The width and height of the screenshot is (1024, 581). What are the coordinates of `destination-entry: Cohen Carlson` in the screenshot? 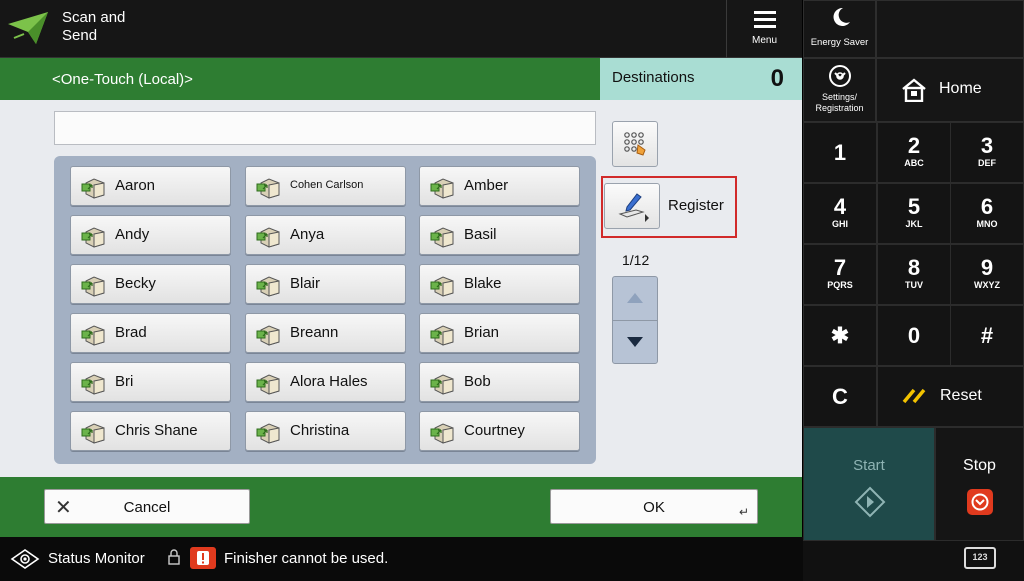 It's located at (325, 186).